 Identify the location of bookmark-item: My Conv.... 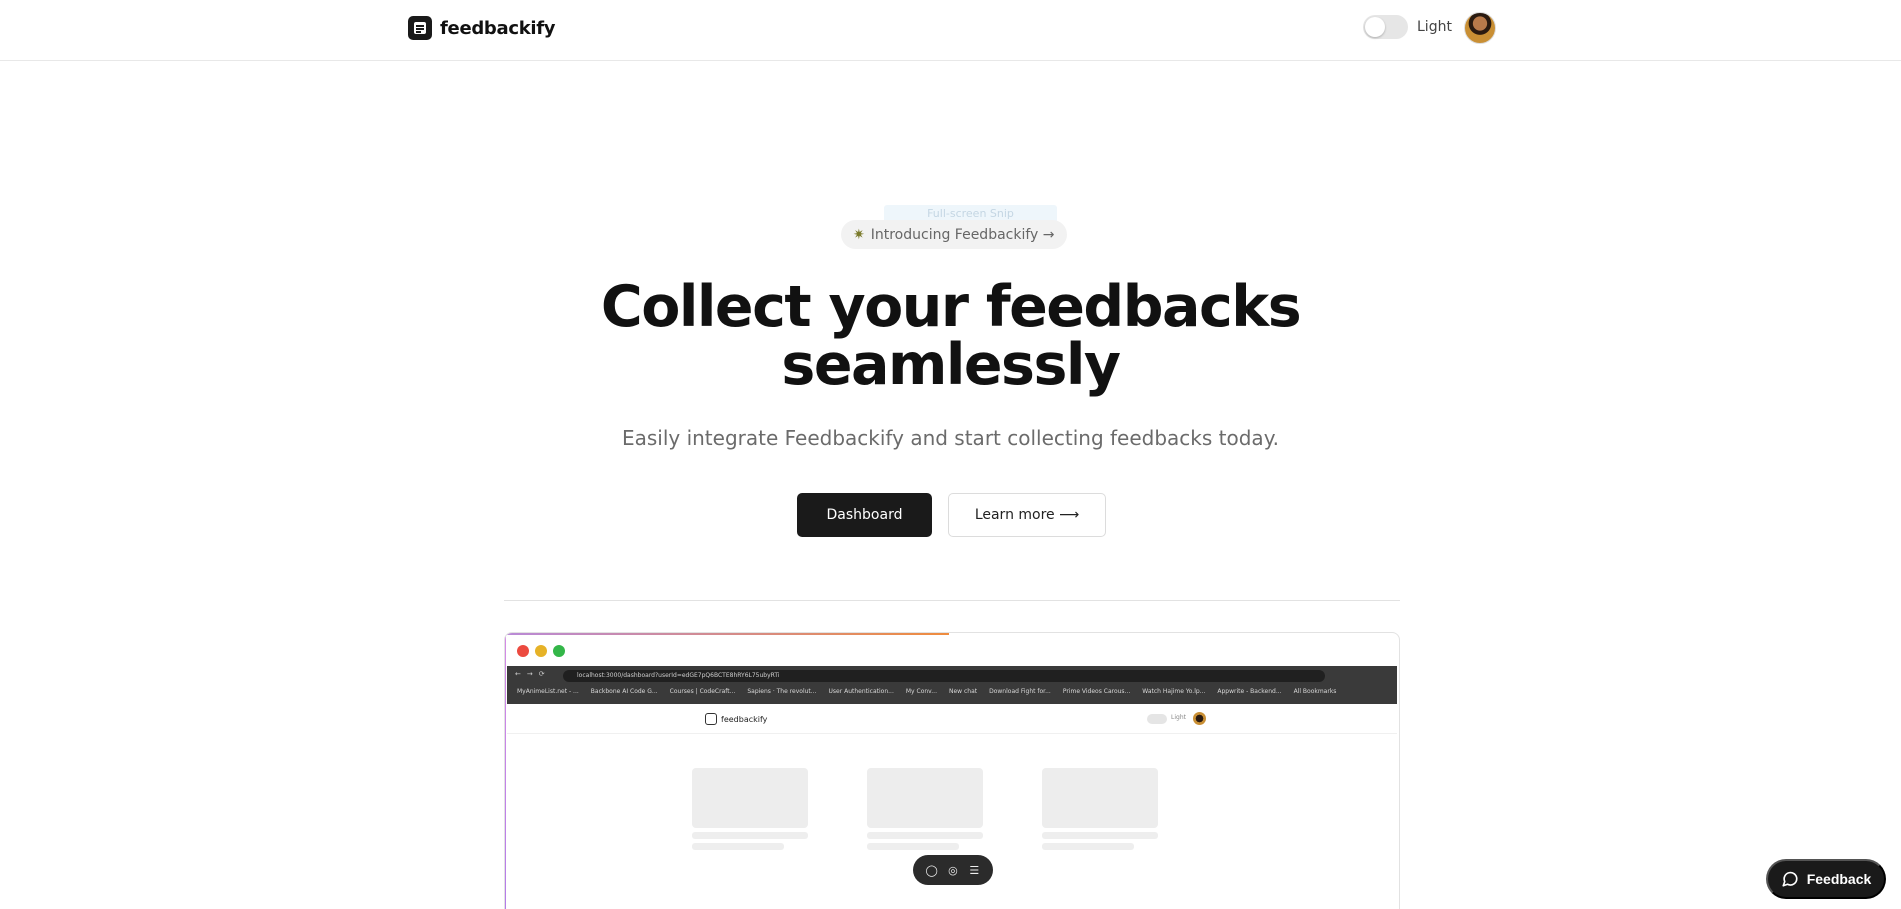
(921, 691).